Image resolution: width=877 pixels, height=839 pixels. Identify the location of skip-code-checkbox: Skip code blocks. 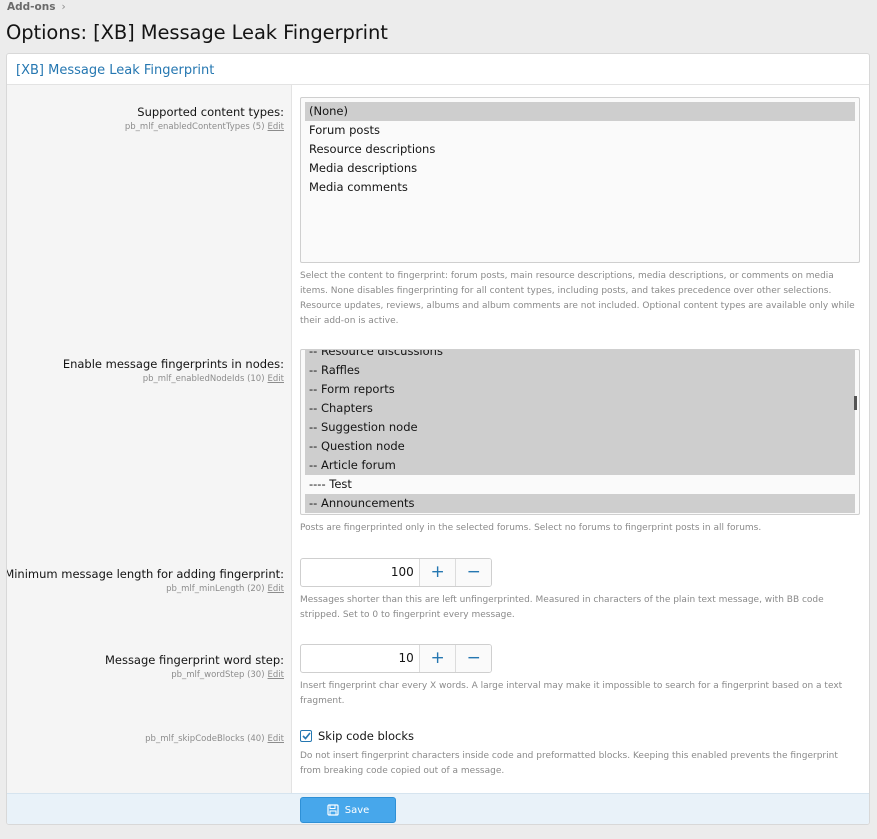
(580, 736).